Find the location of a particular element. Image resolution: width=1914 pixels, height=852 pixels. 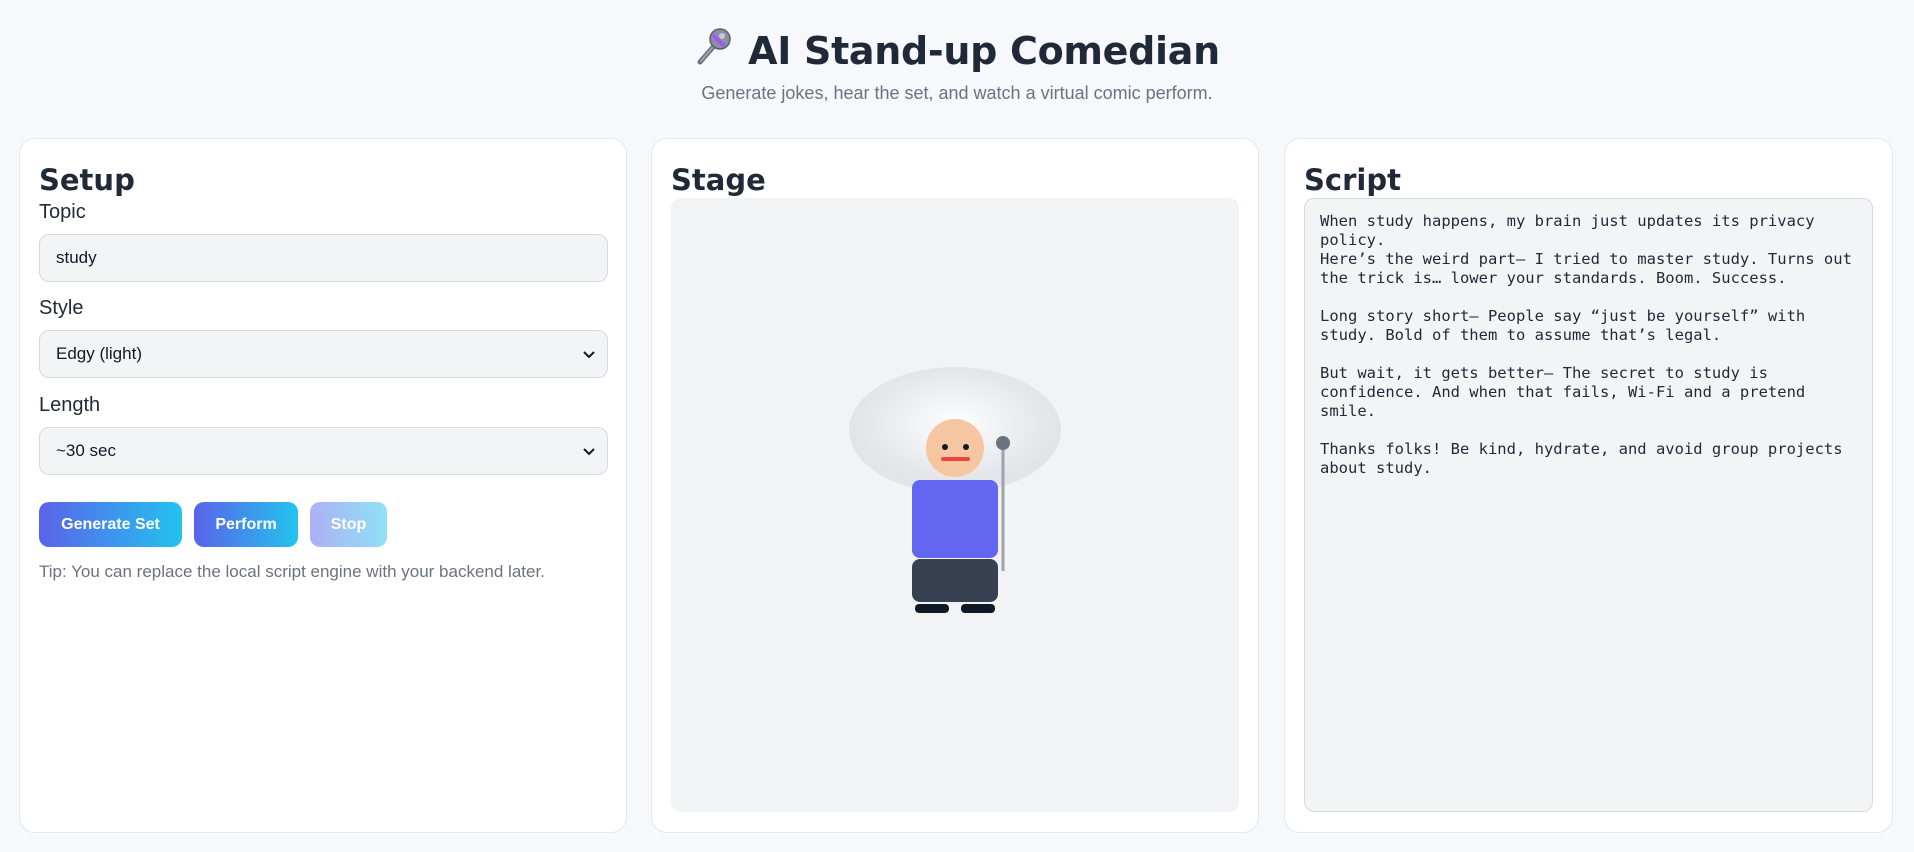

length-select-value: ~30 sec is located at coordinates (86, 450).